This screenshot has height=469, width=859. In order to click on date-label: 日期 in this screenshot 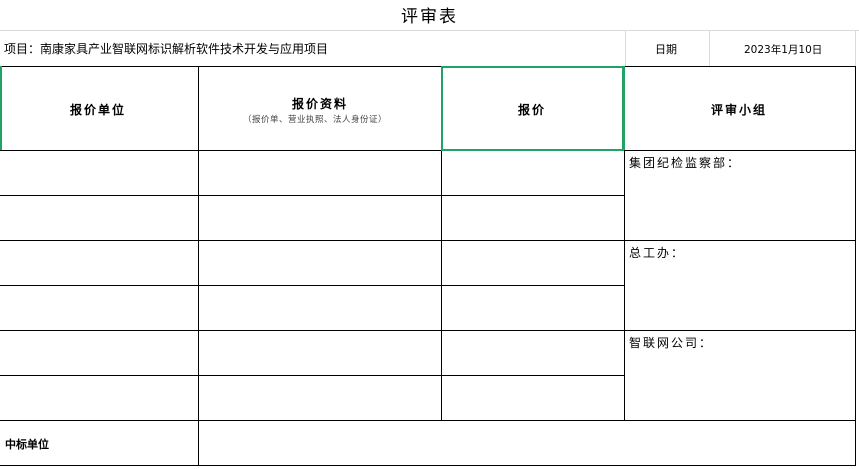, I will do `click(666, 49)`.